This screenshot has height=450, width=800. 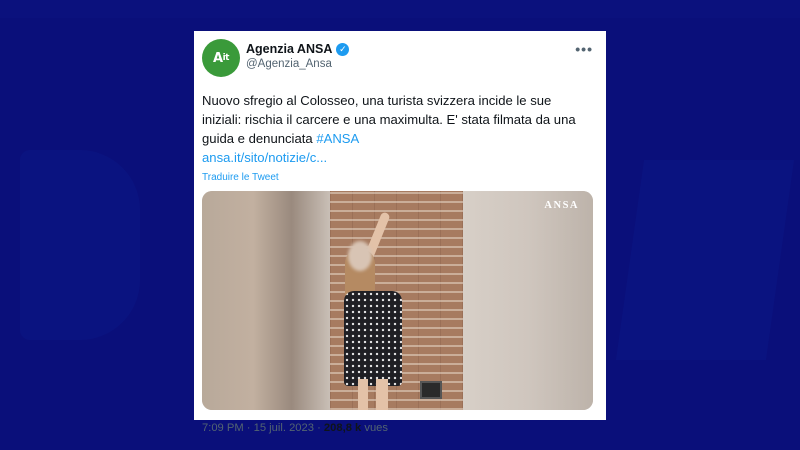 What do you see at coordinates (218, 58) in the screenshot?
I see `avatar-text: A` at bounding box center [218, 58].